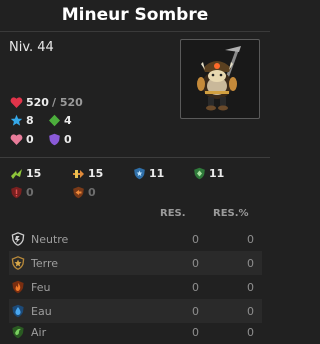 This screenshot has height=344, width=320. I want to click on ap-resist-shield-icon, so click(139, 173).